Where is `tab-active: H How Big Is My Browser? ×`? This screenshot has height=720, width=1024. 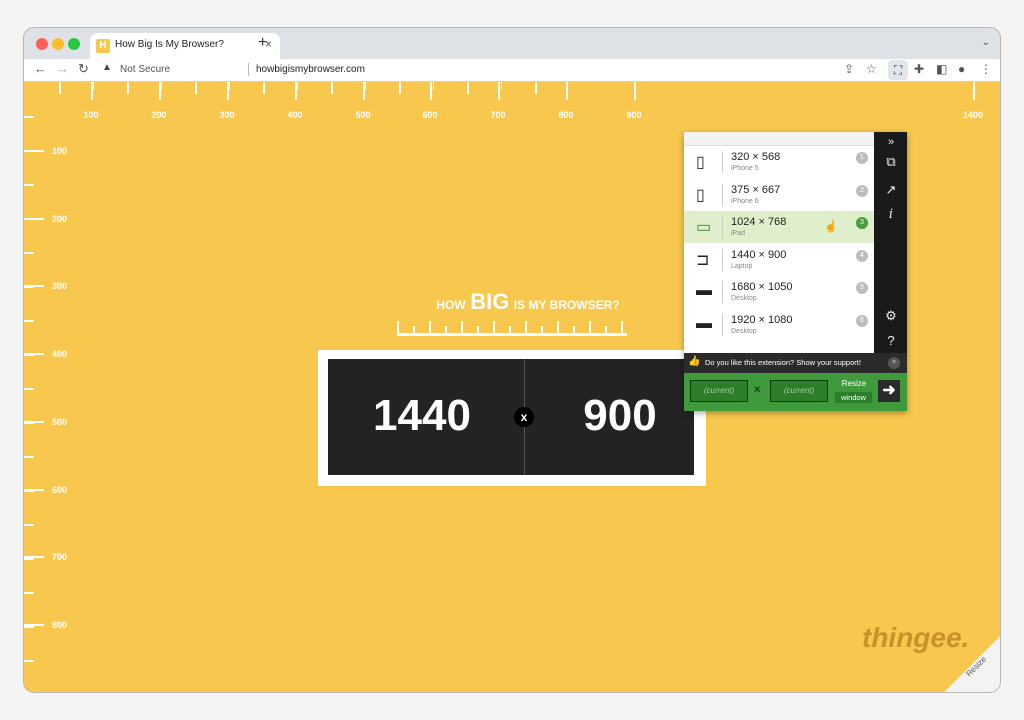 tab-active: H How Big Is My Browser? × is located at coordinates (185, 46).